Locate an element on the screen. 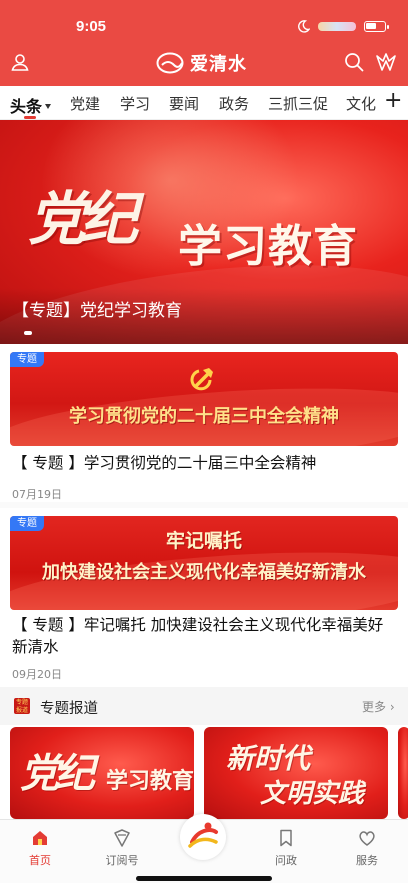  topic-section-icon: 专题报道 is located at coordinates (22, 706).